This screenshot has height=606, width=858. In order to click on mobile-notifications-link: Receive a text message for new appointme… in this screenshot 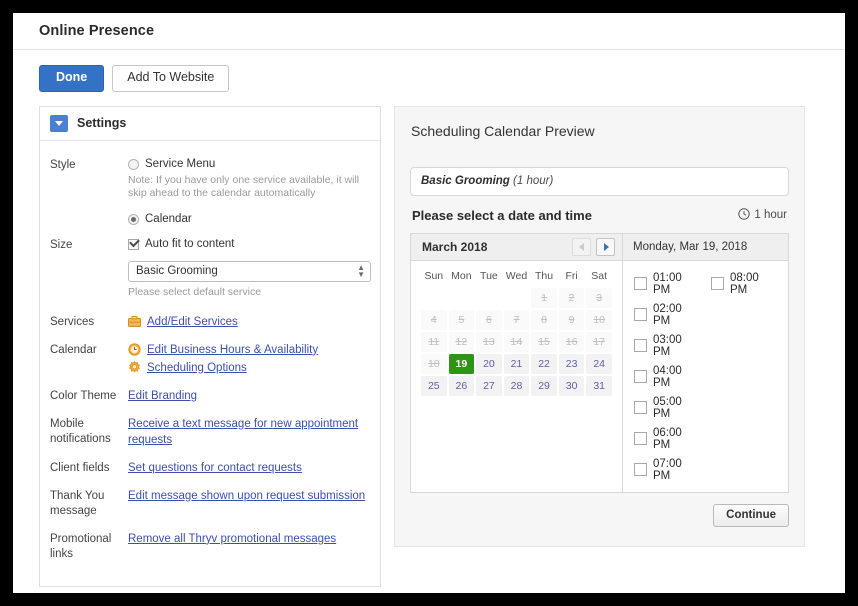, I will do `click(243, 432)`.